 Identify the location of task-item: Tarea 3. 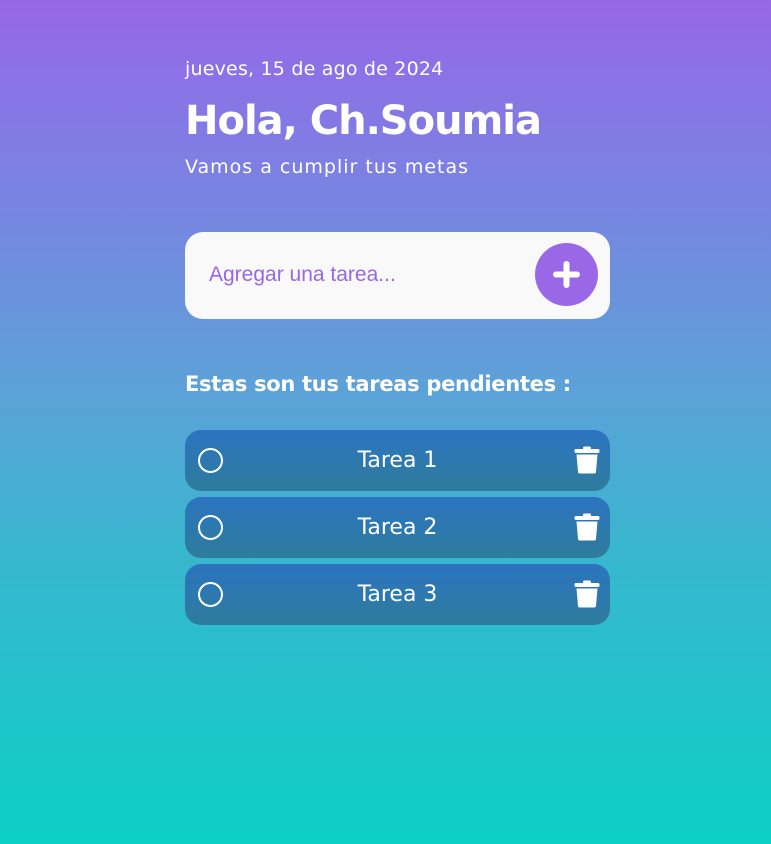
(397, 594).